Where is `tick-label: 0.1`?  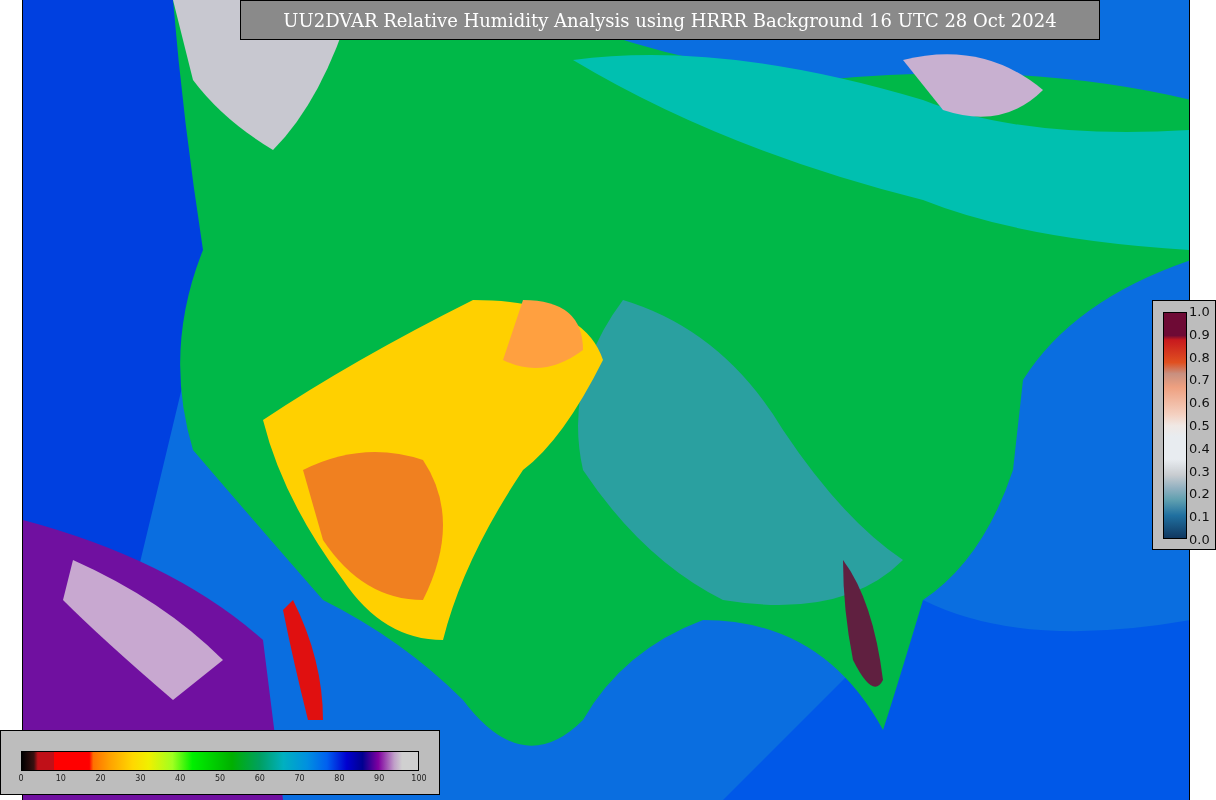
tick-label: 0.1 is located at coordinates (1199, 517).